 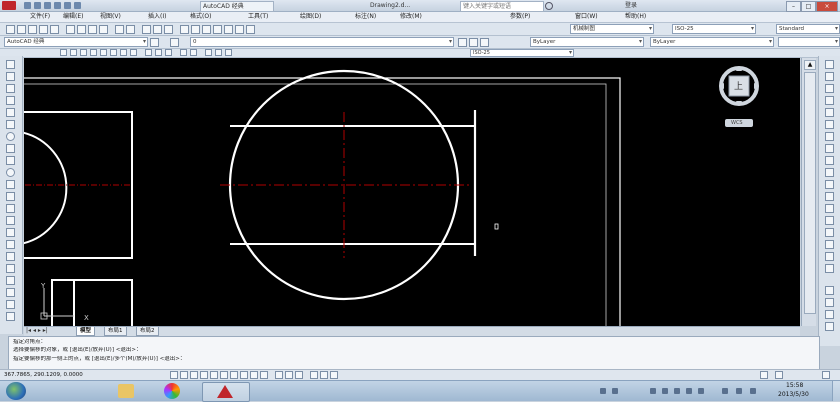 I want to click on menu-tools: 工具(T), so click(x=258, y=17).